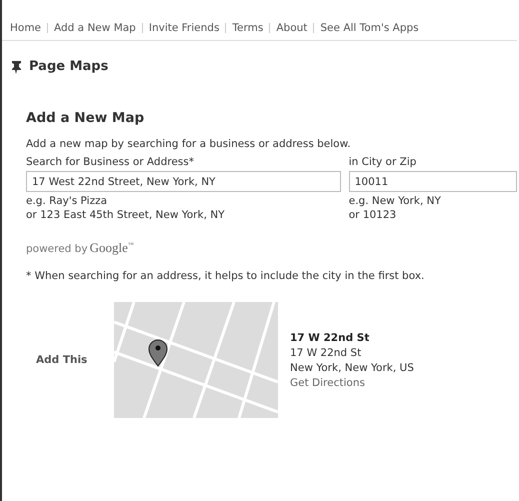  I want to click on input-field: 10011, so click(432, 181).